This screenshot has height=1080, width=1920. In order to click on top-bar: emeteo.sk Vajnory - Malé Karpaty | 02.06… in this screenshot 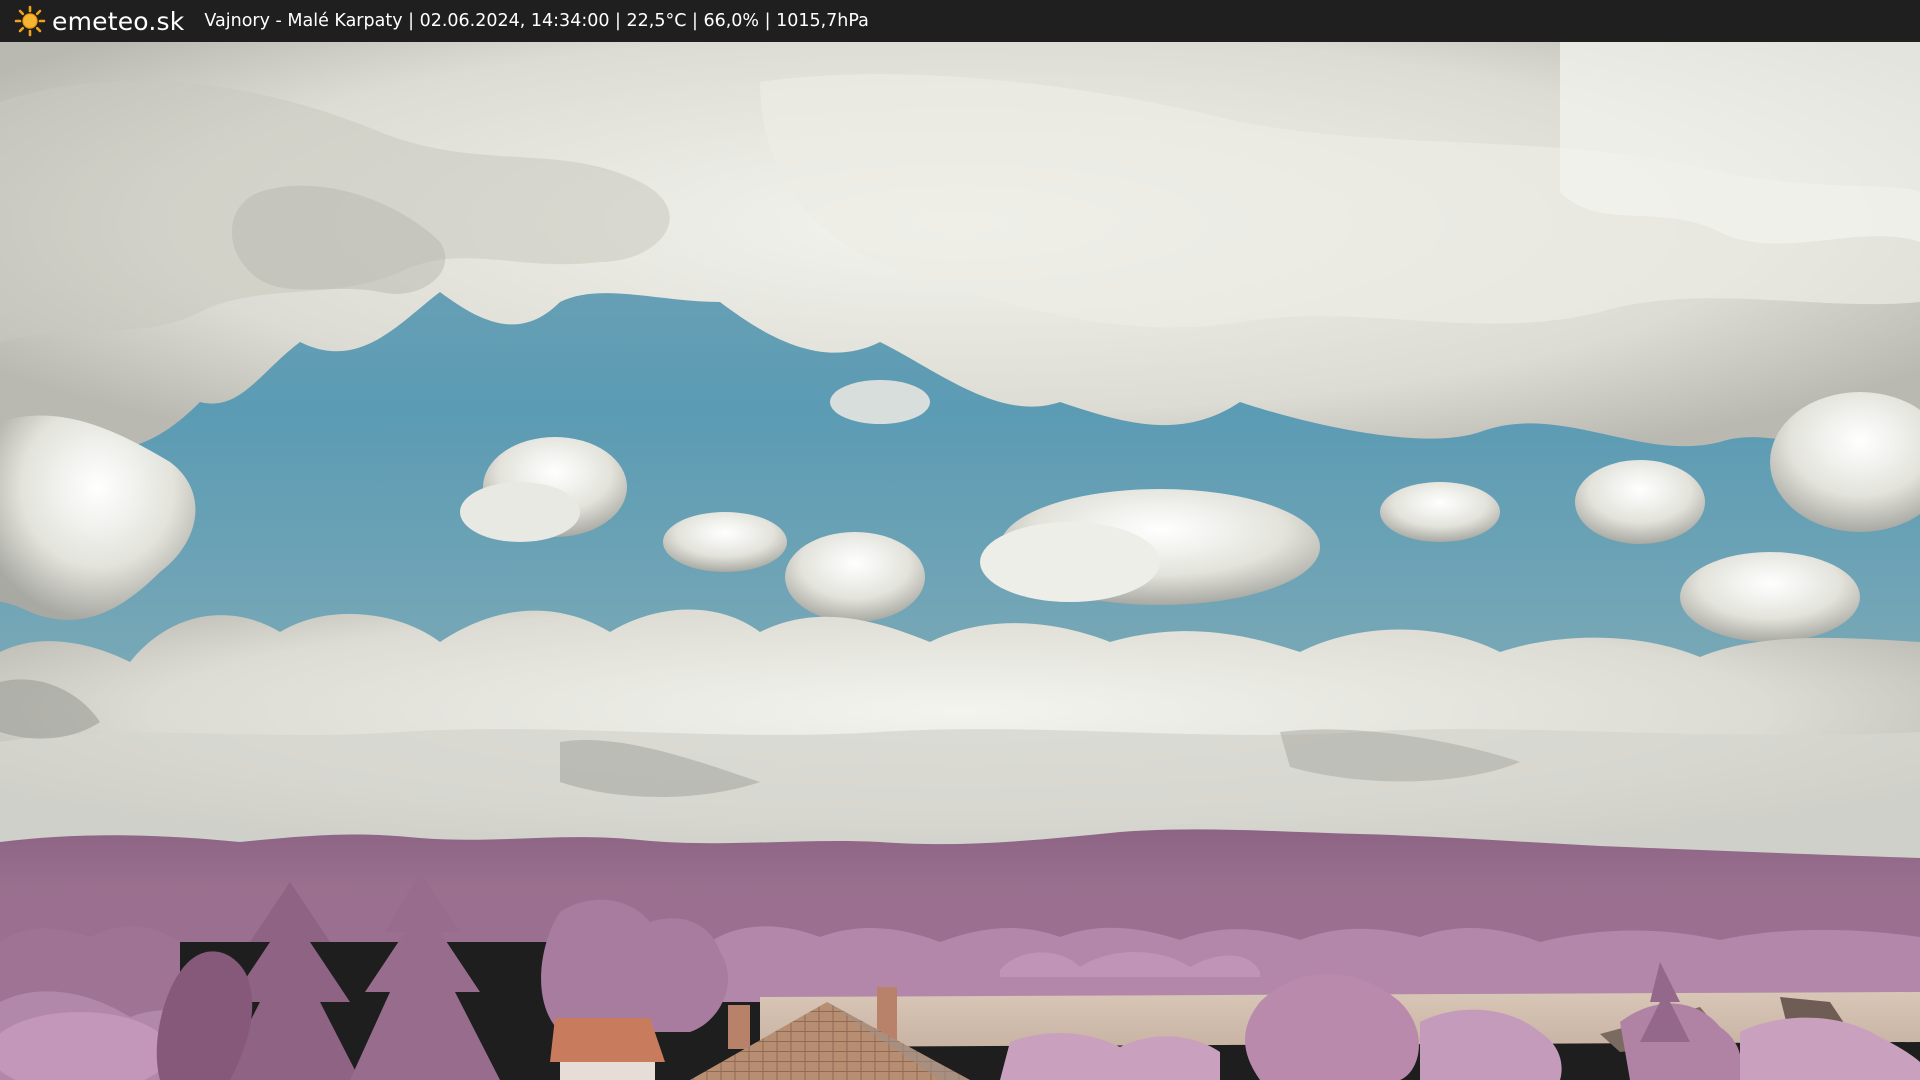, I will do `click(960, 21)`.